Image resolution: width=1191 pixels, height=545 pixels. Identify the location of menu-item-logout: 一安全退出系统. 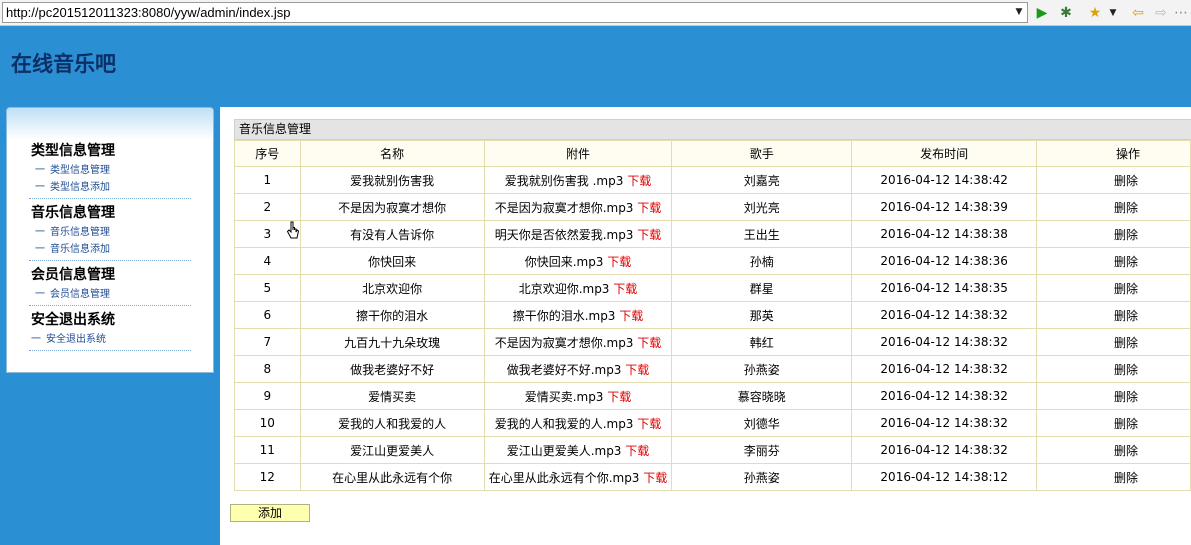
(122, 339).